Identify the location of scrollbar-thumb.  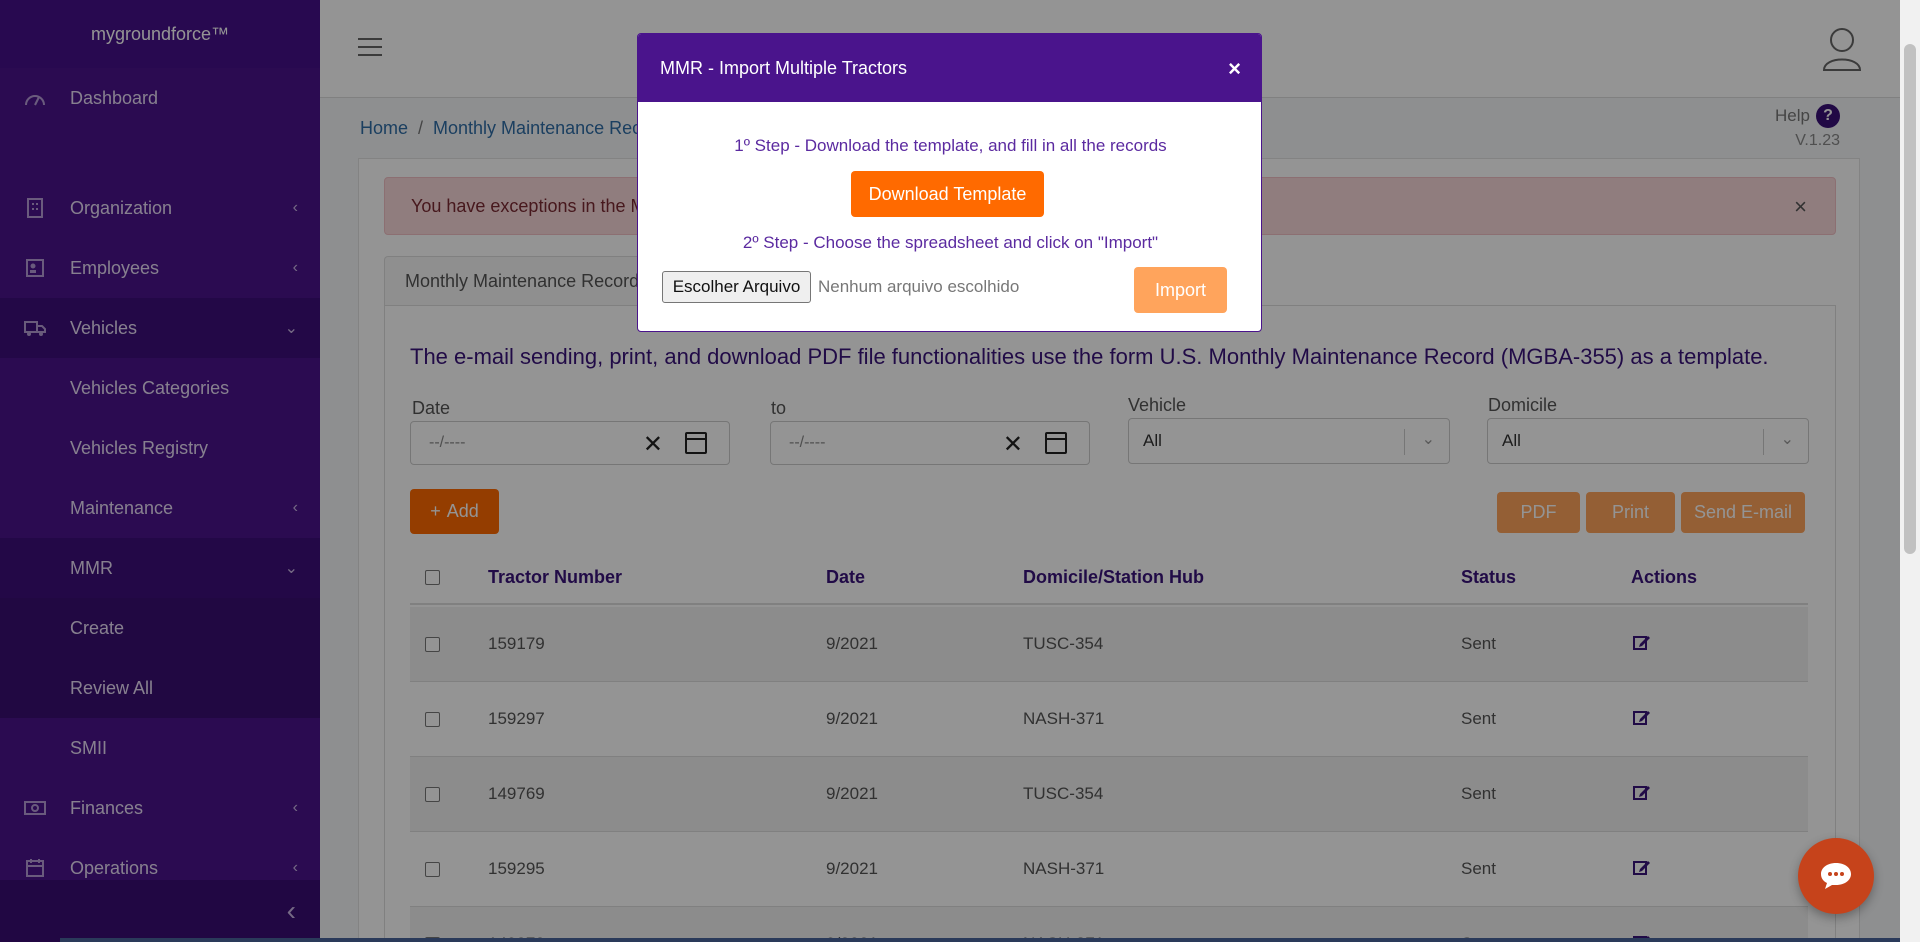
(1910, 299).